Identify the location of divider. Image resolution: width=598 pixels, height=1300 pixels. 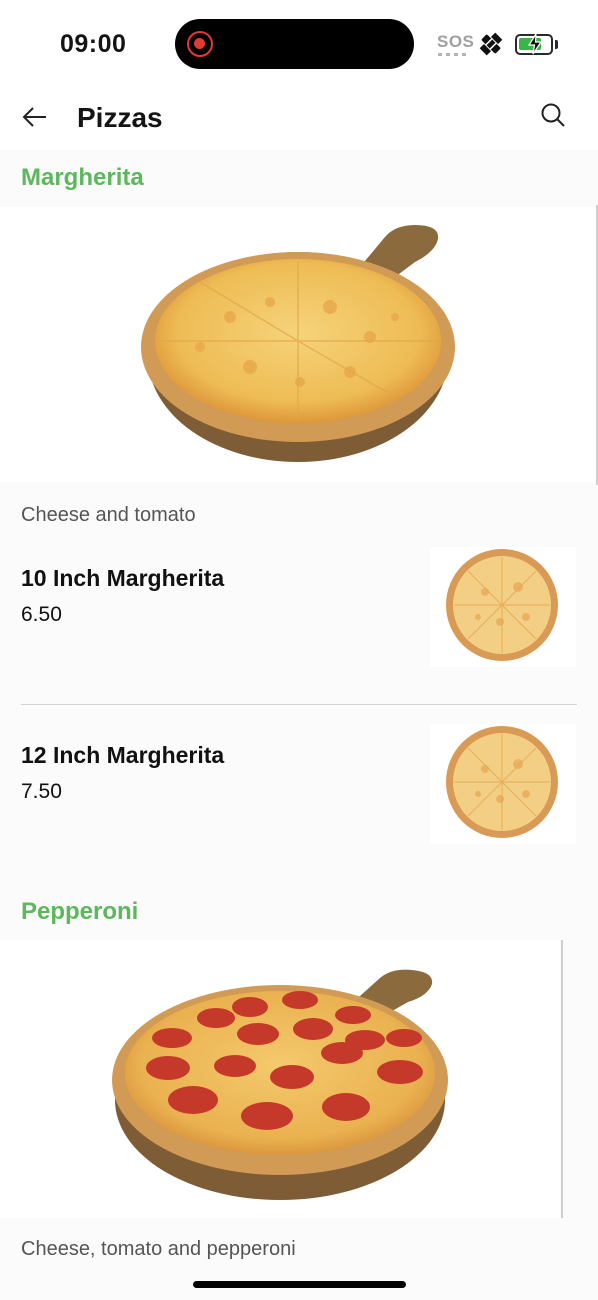
(299, 704).